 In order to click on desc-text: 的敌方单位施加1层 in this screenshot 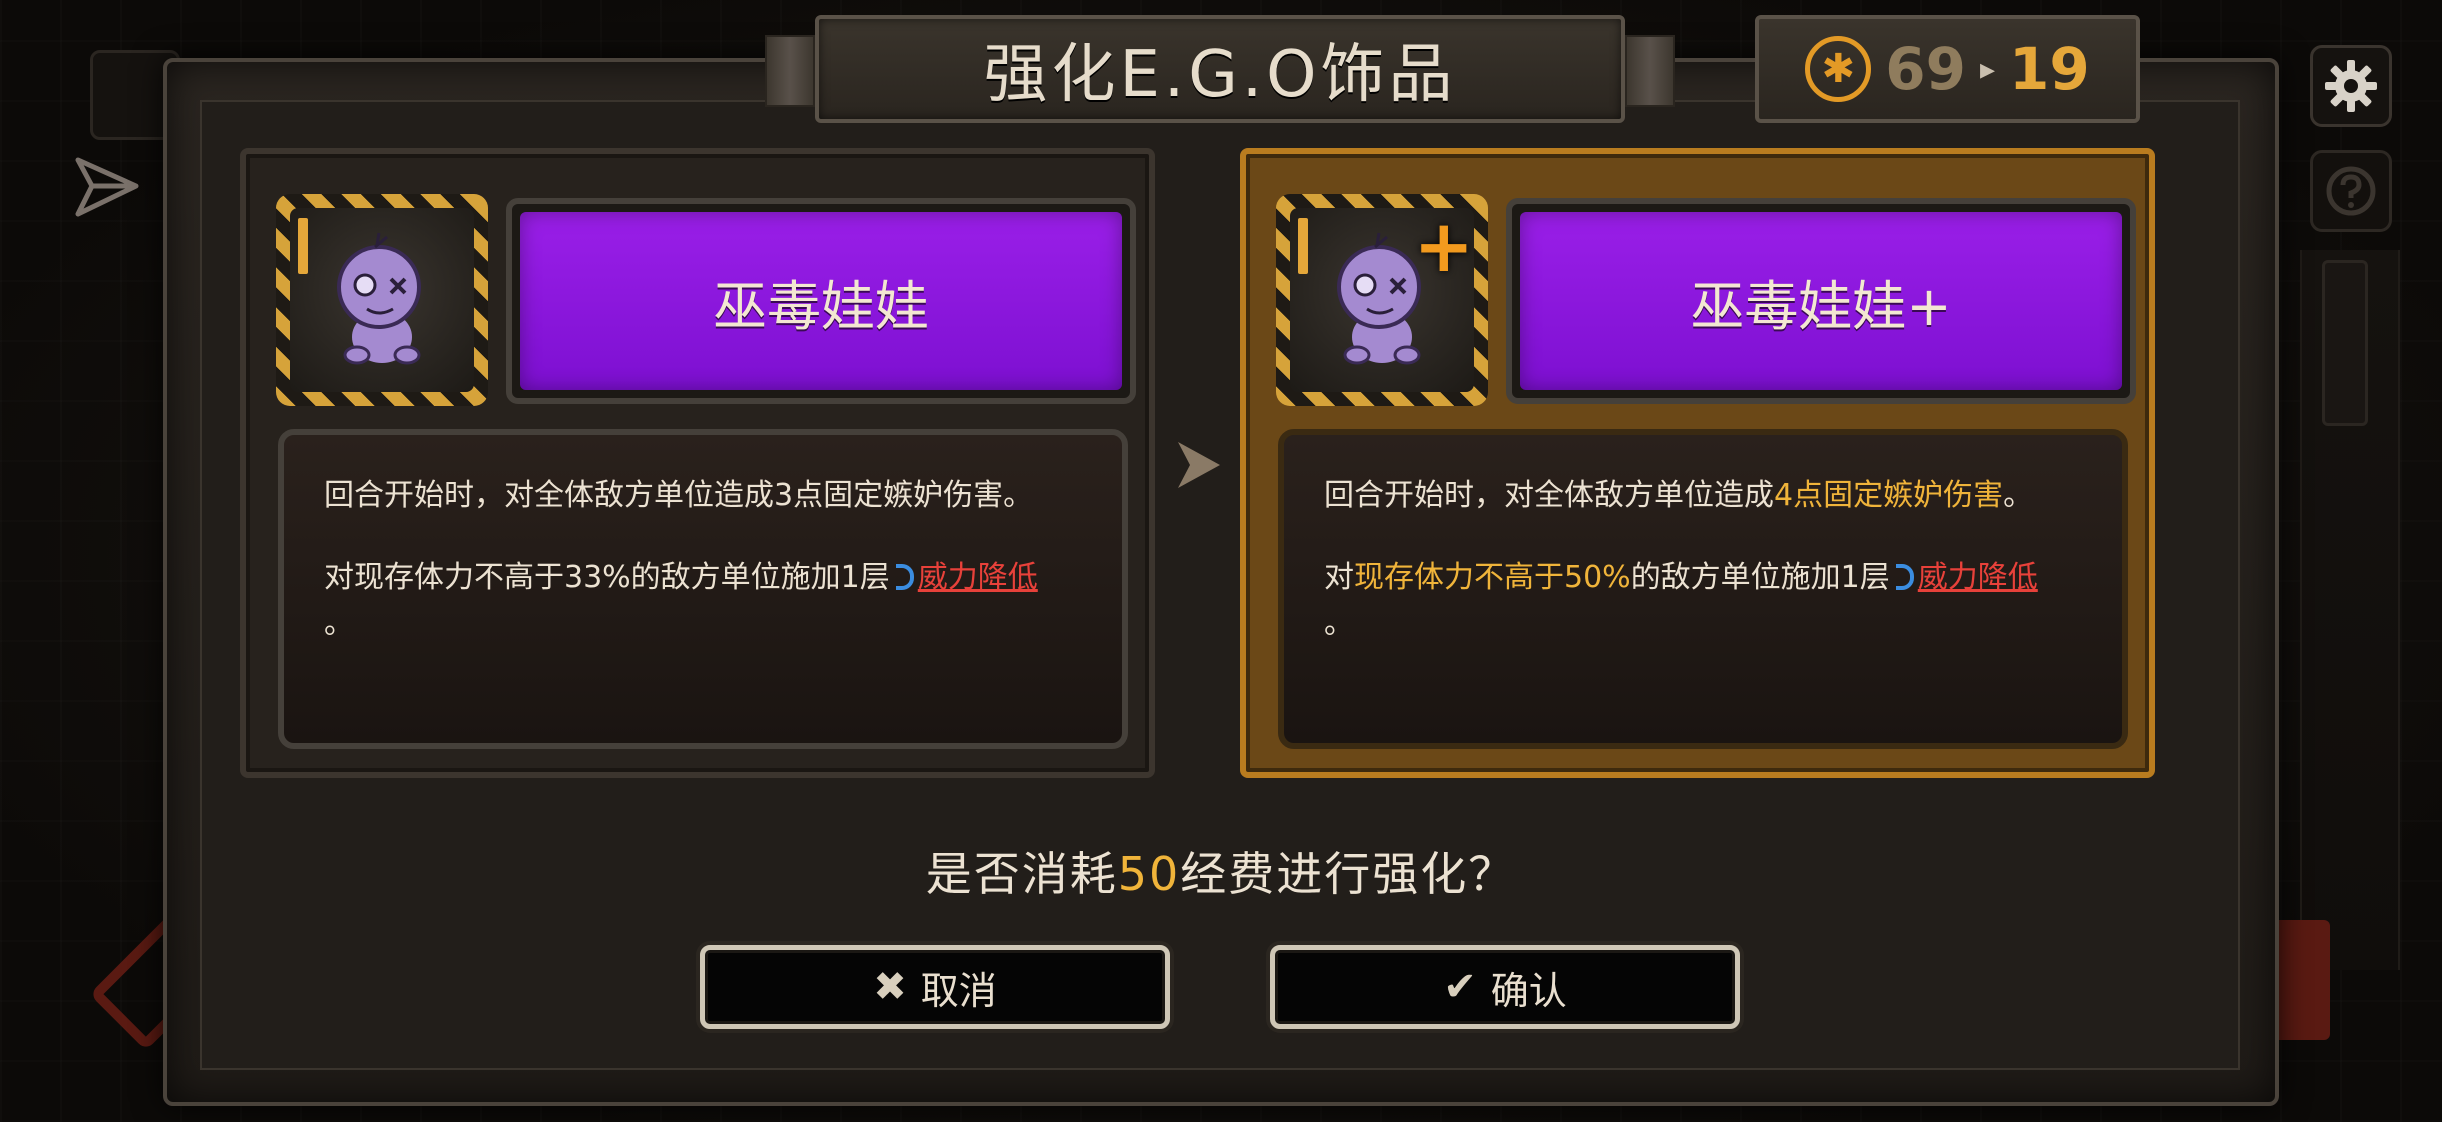, I will do `click(1760, 577)`.